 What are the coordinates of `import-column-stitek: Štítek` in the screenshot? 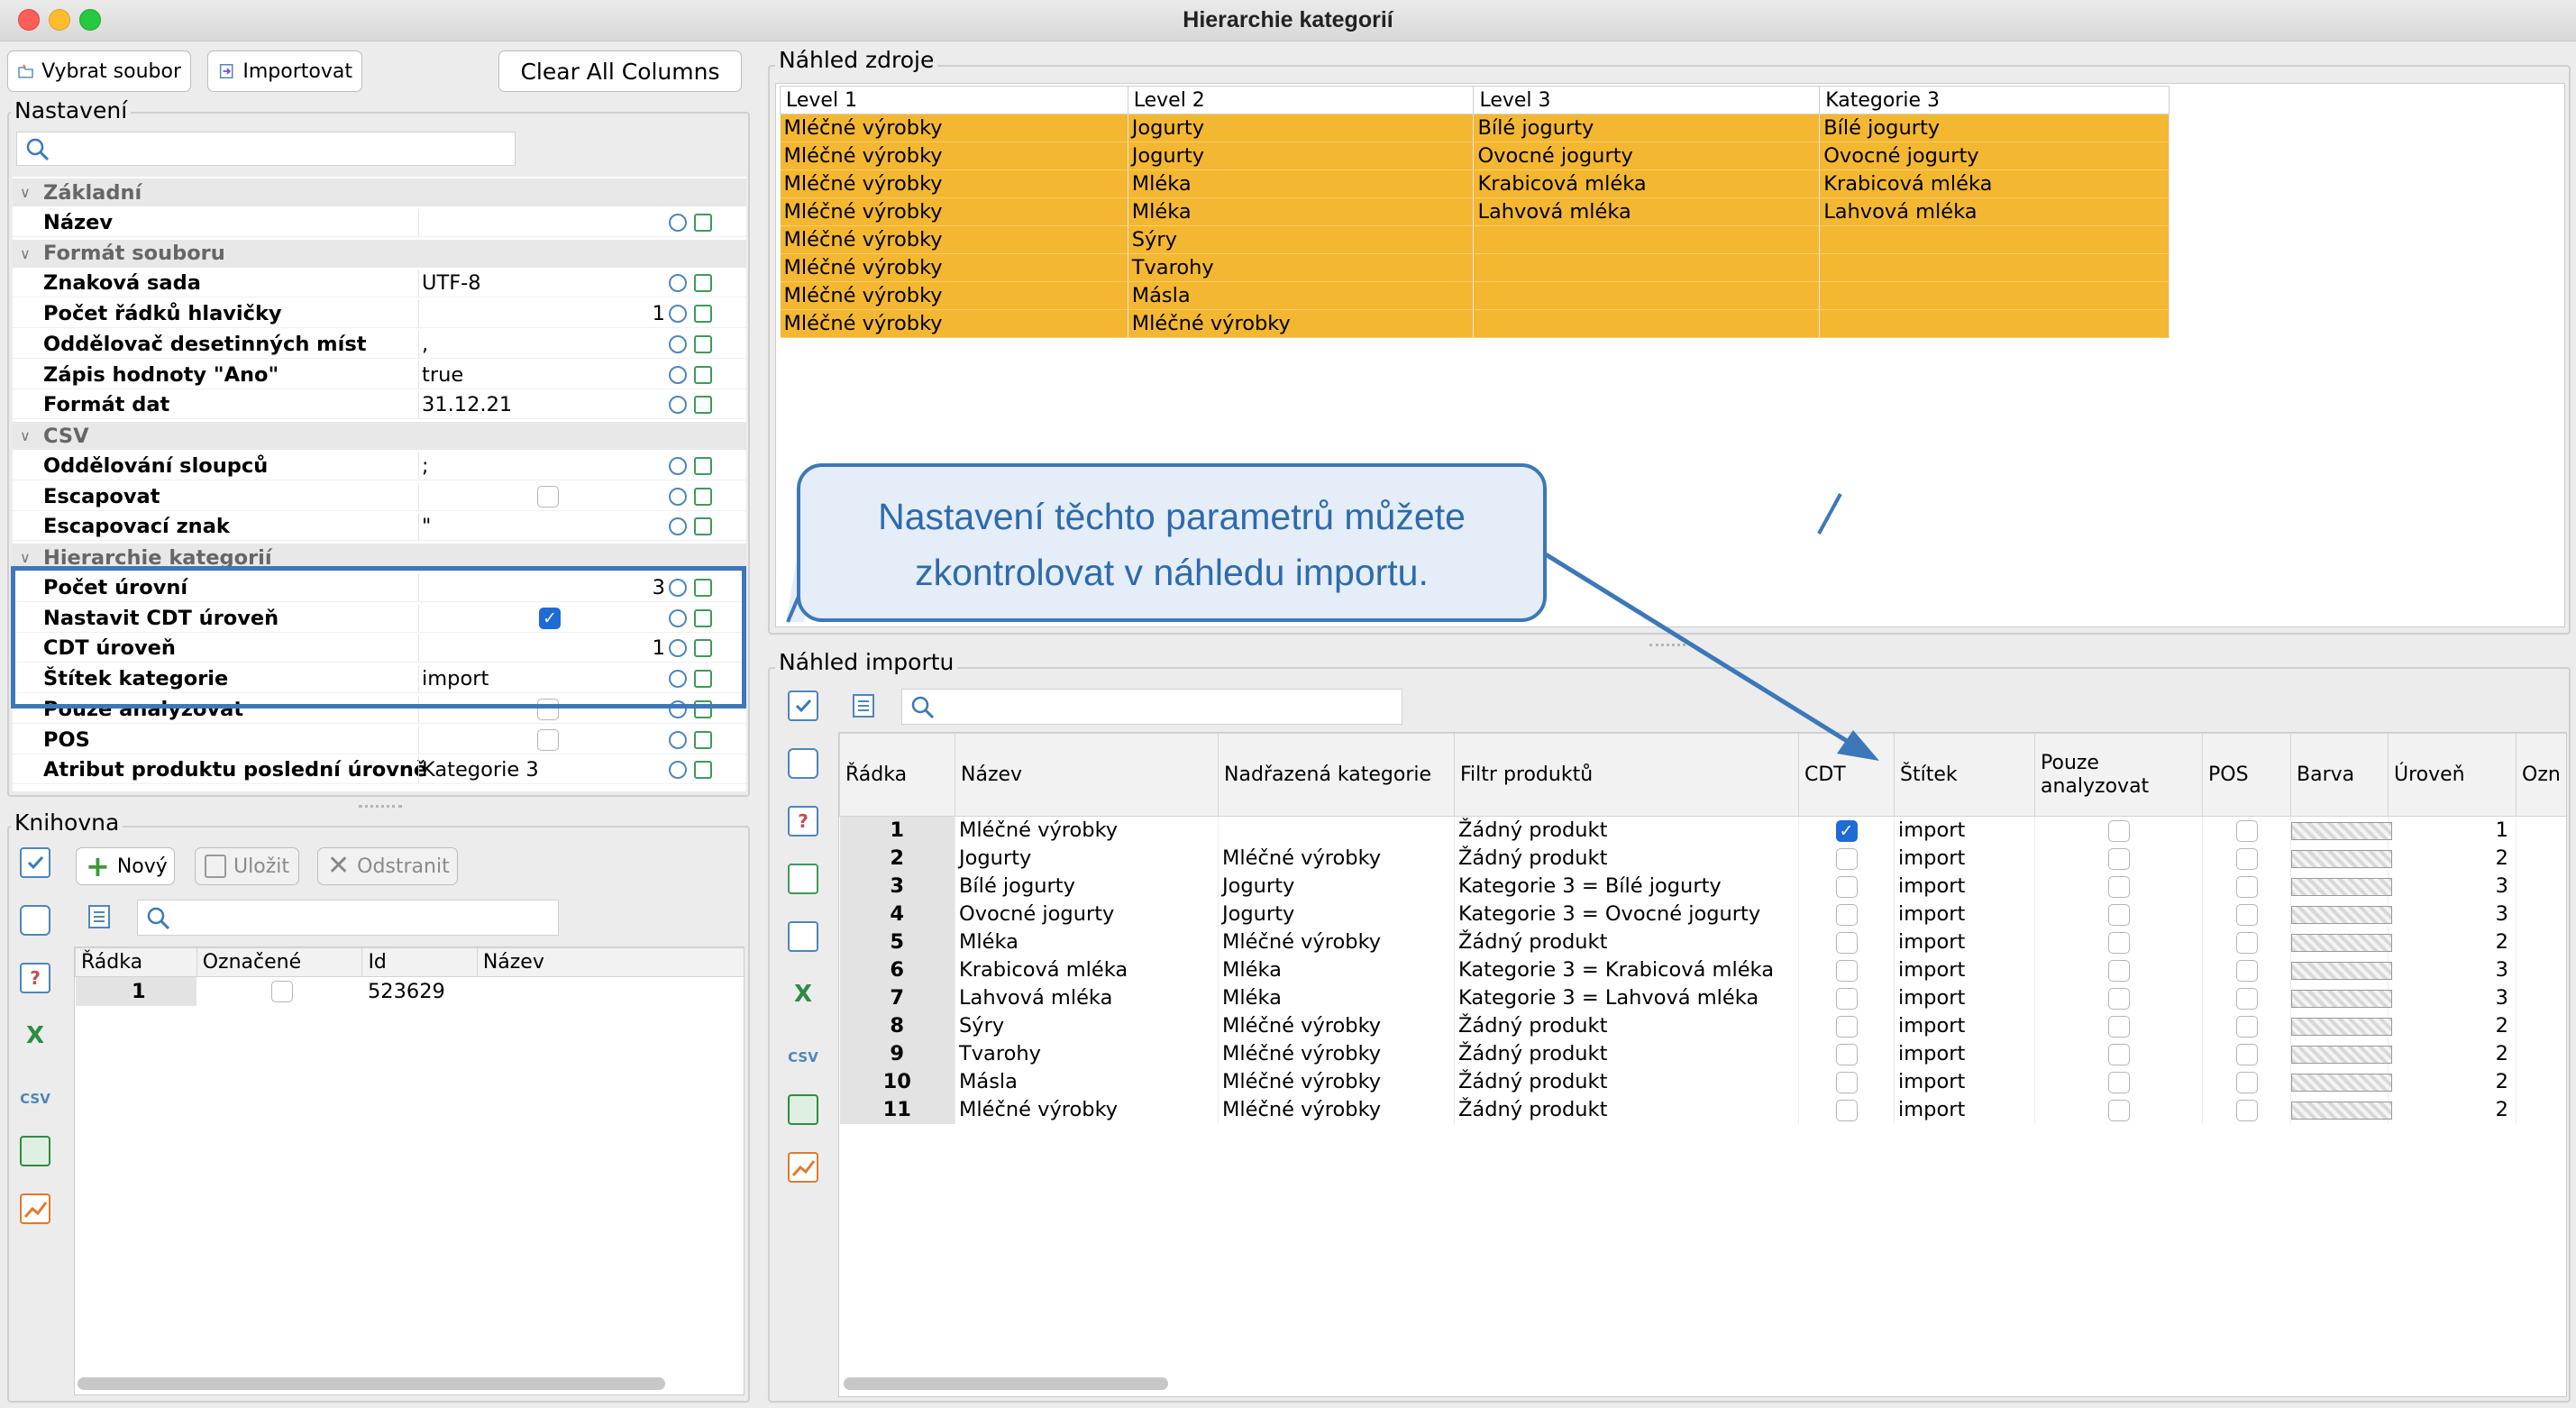 It's located at (1964, 775).